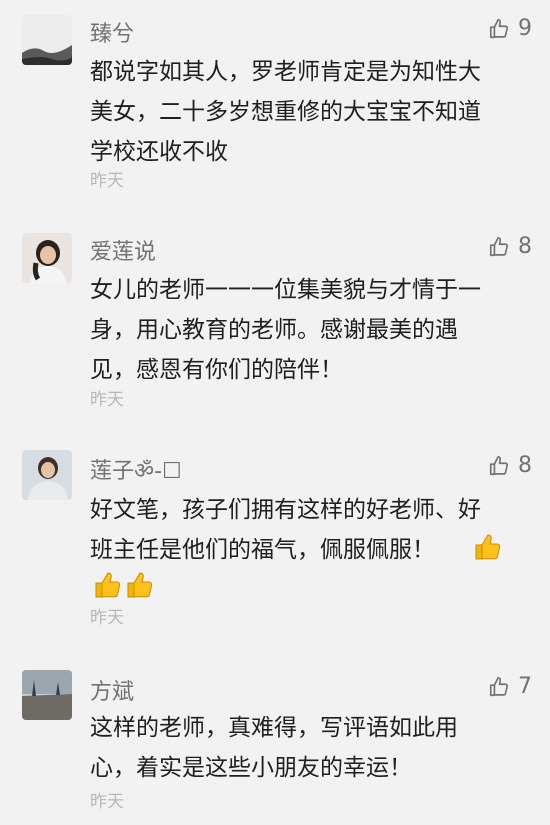 This screenshot has height=825, width=550. What do you see at coordinates (47, 695) in the screenshot?
I see `avatar` at bounding box center [47, 695].